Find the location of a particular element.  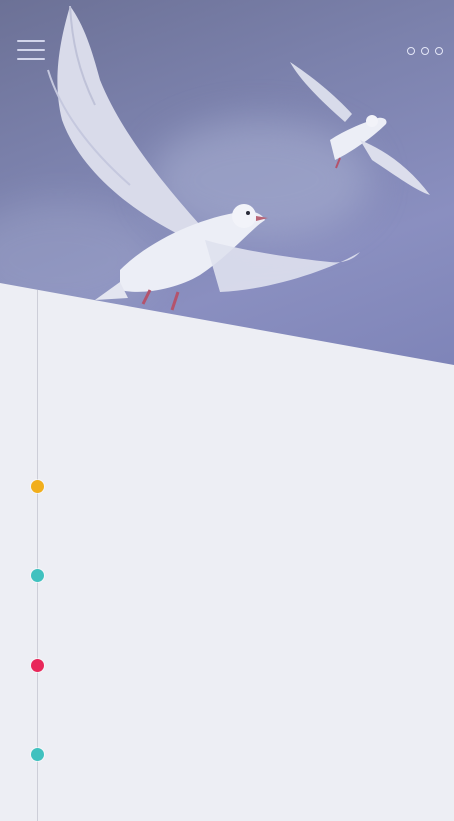

timeline-line is located at coordinates (37, 555).